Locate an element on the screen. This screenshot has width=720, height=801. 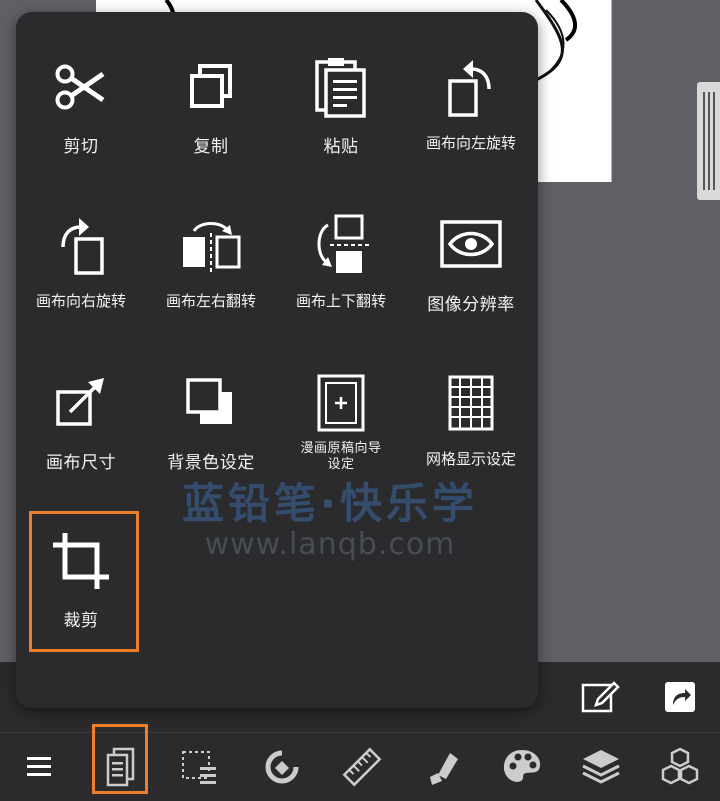
layers-icon is located at coordinates (601, 767).